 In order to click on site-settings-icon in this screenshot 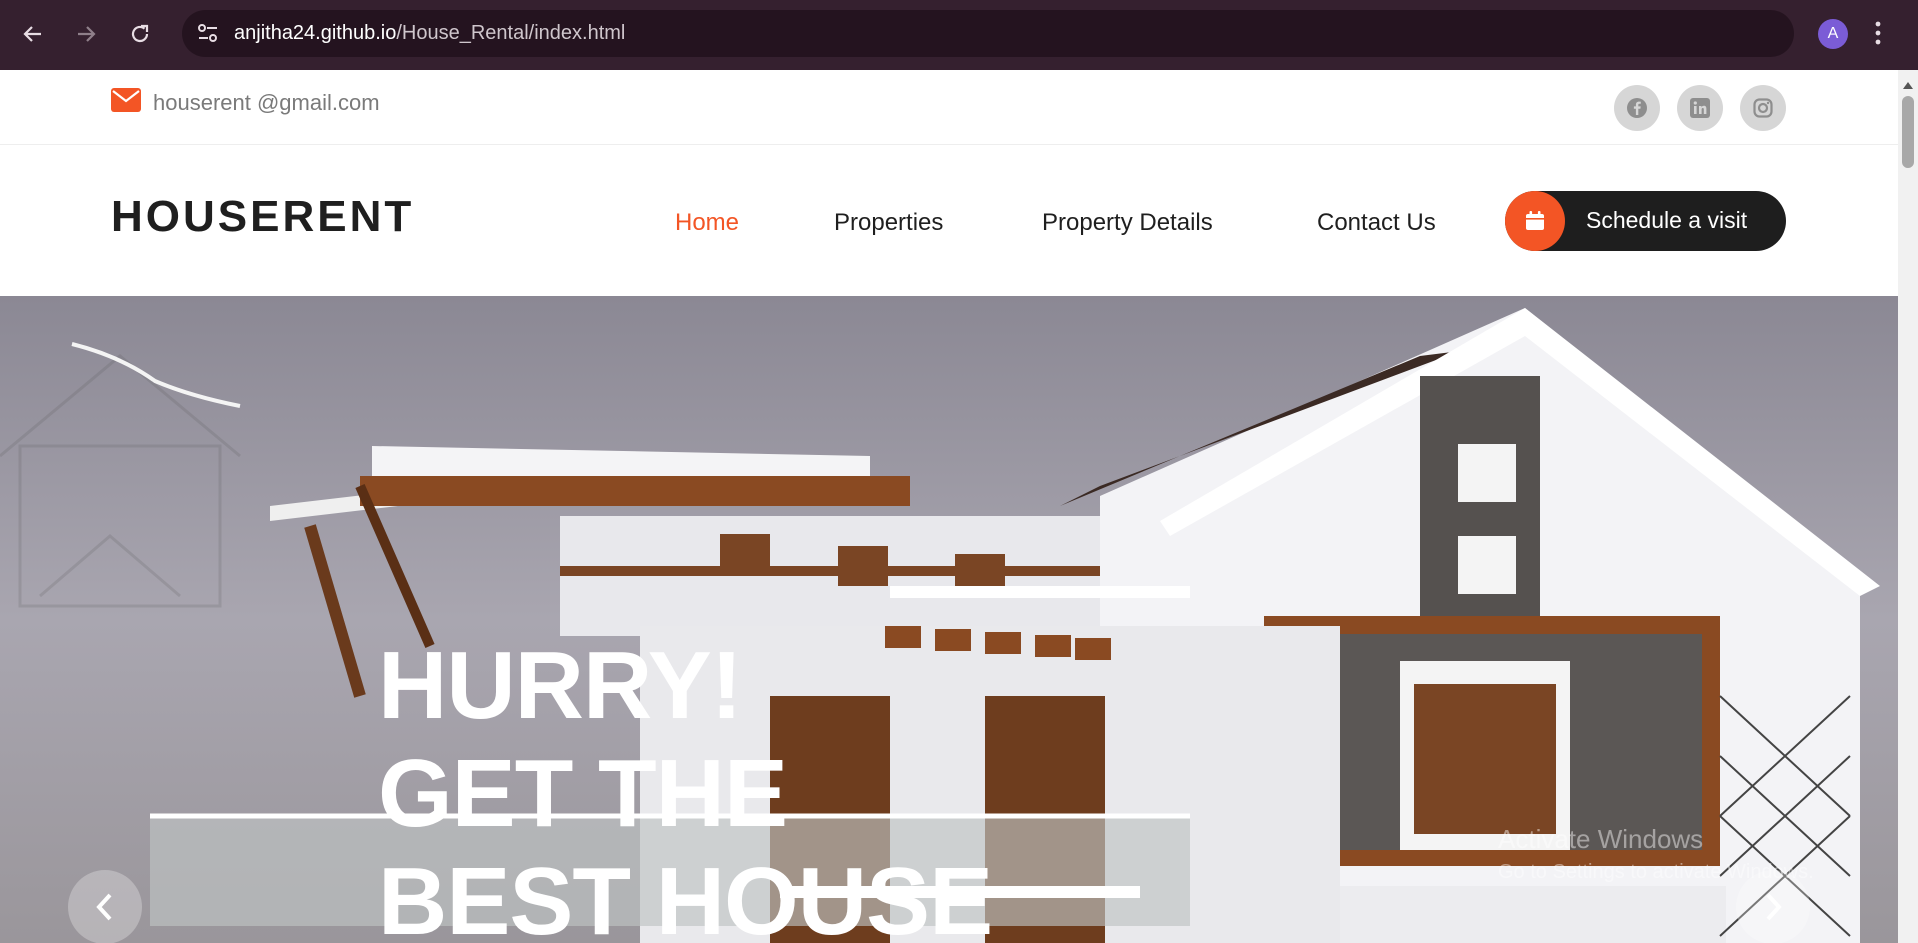, I will do `click(208, 35)`.